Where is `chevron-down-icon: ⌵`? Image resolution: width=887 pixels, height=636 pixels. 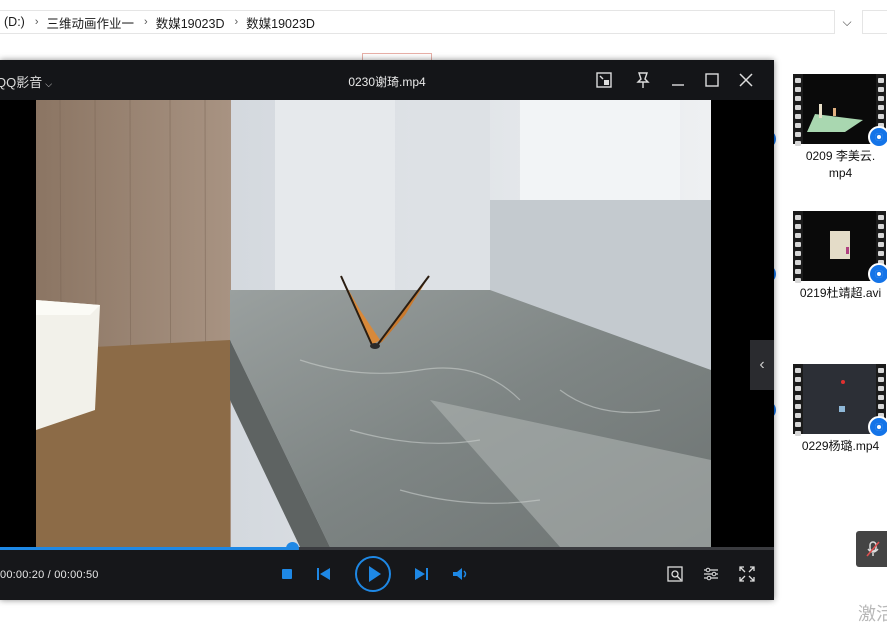
chevron-down-icon: ⌵ is located at coordinates (847, 22).